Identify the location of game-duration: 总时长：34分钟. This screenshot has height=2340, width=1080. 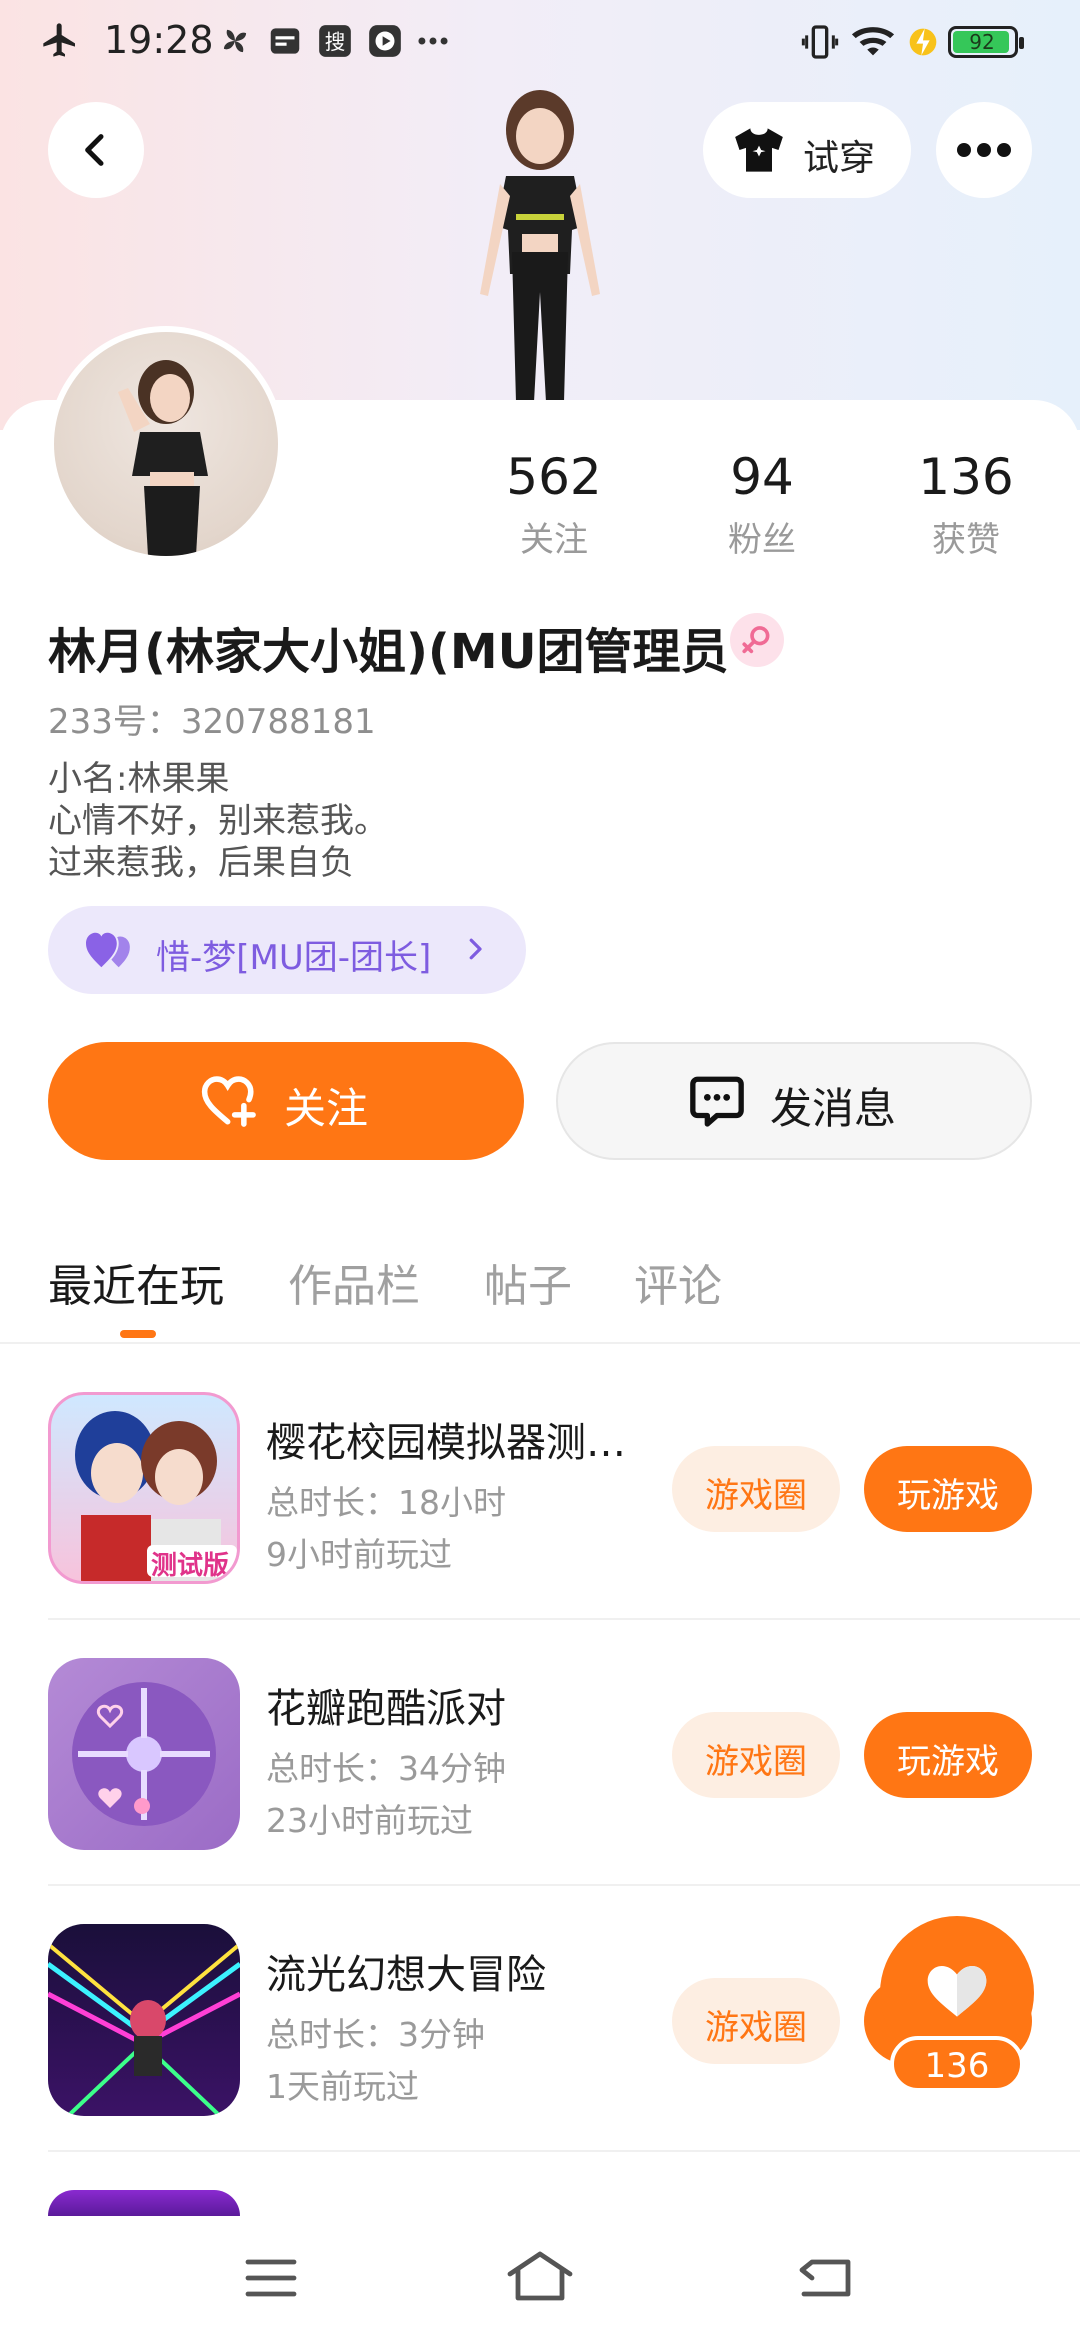
(386, 1768).